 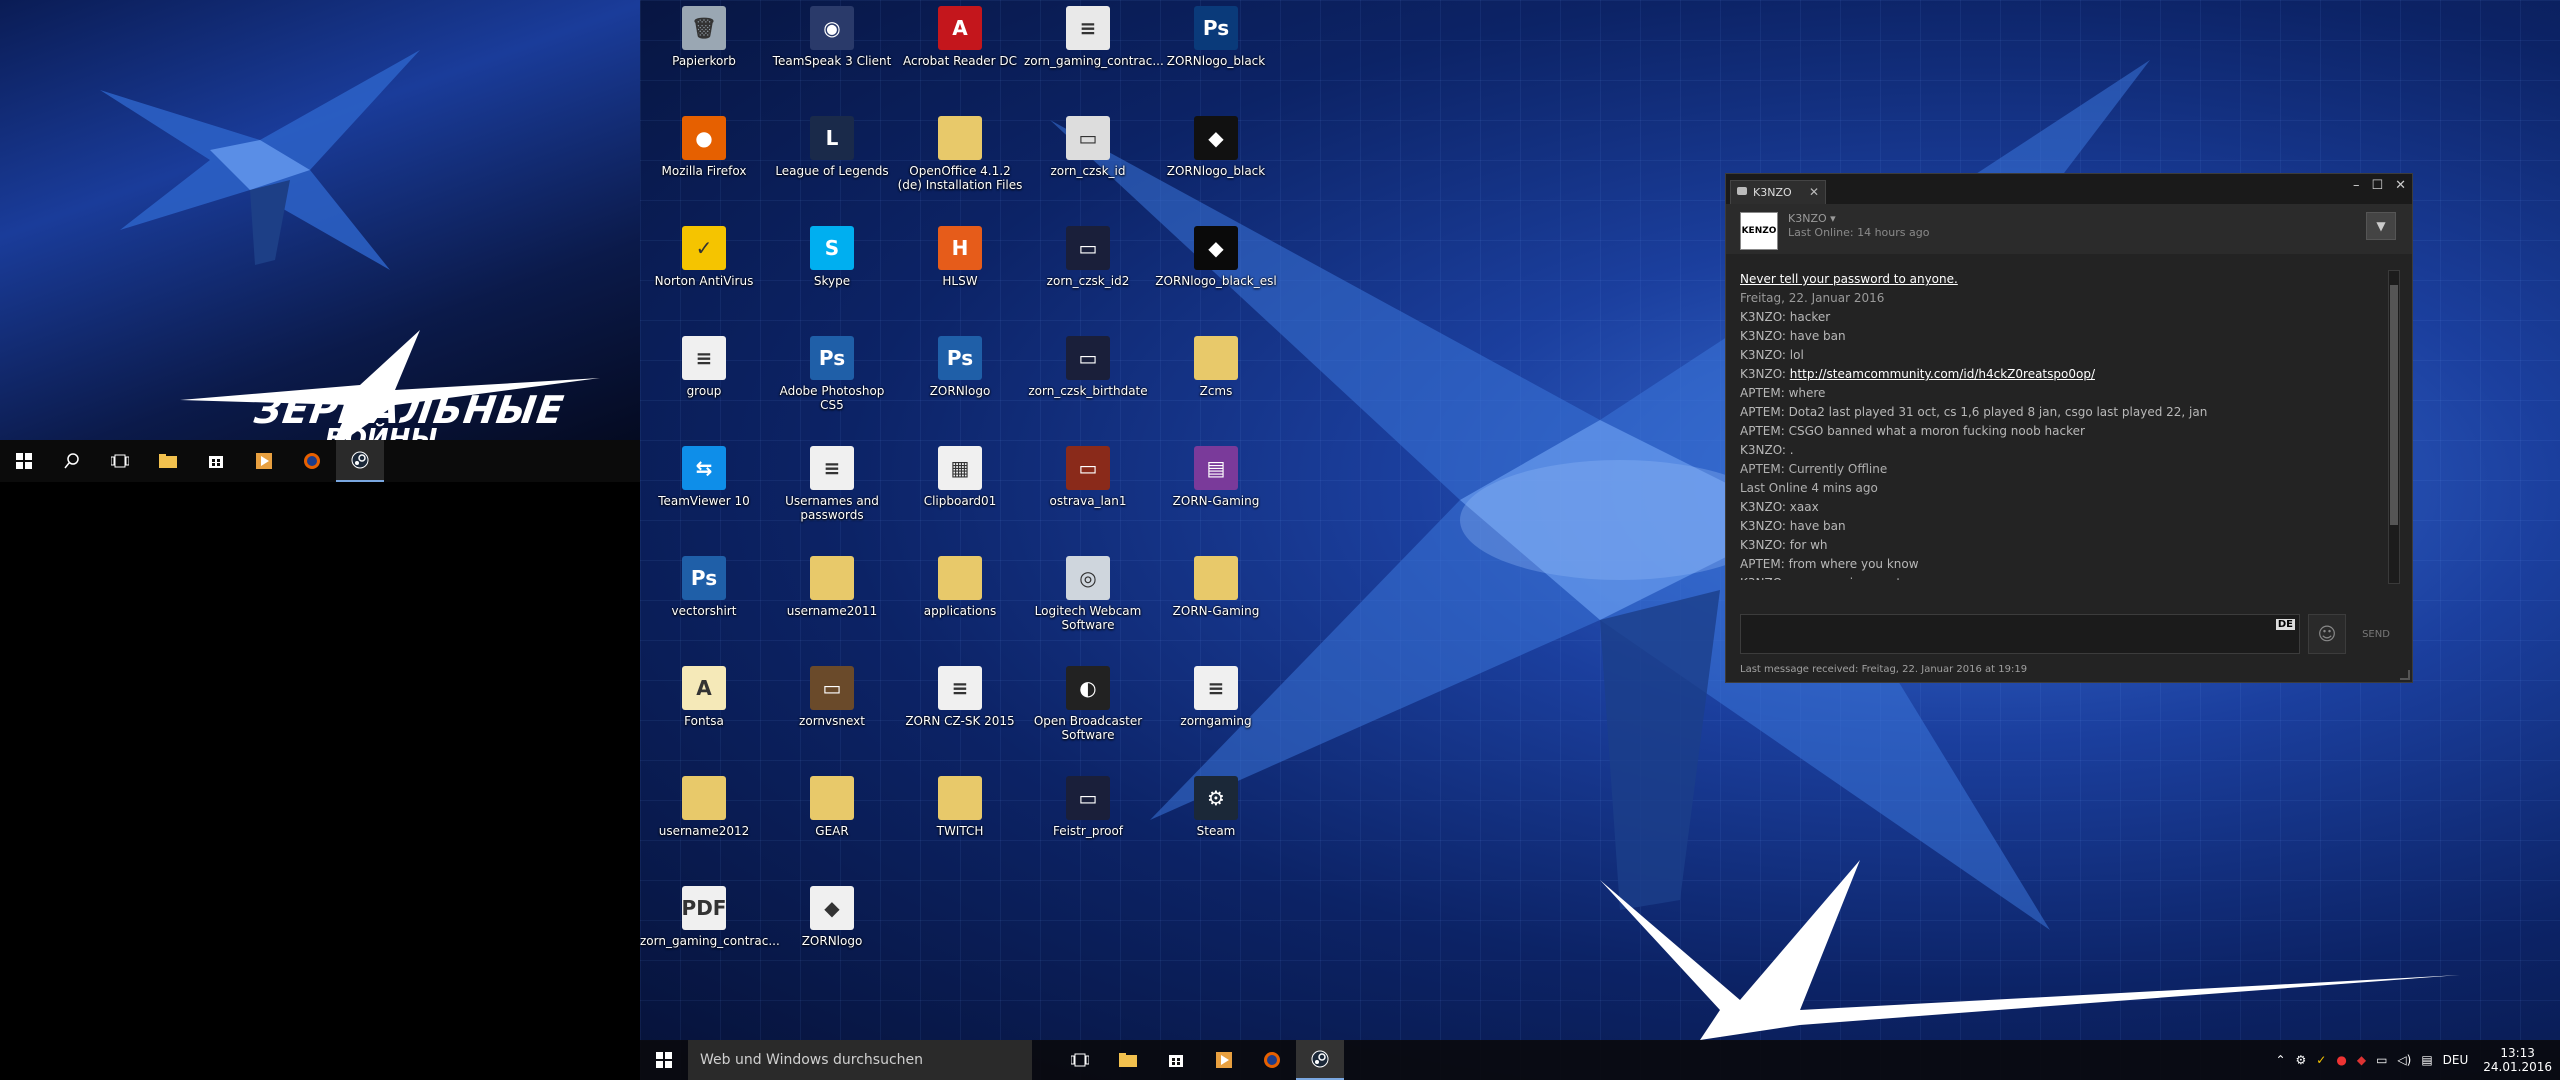 I want to click on desktop-icon: ▭ zorn_czsk_id, so click(x=1088, y=144).